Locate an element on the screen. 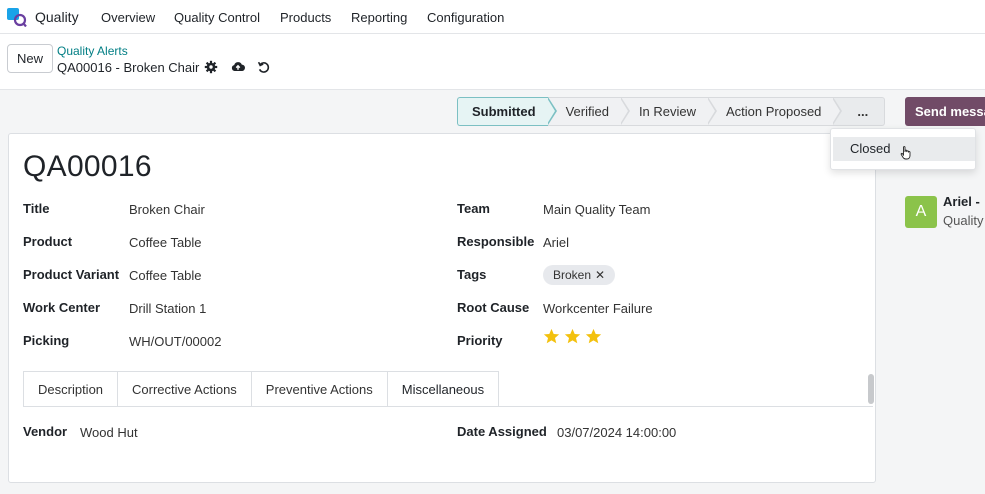 The width and height of the screenshot is (985, 494). stage-label: Action Proposed is located at coordinates (774, 111).